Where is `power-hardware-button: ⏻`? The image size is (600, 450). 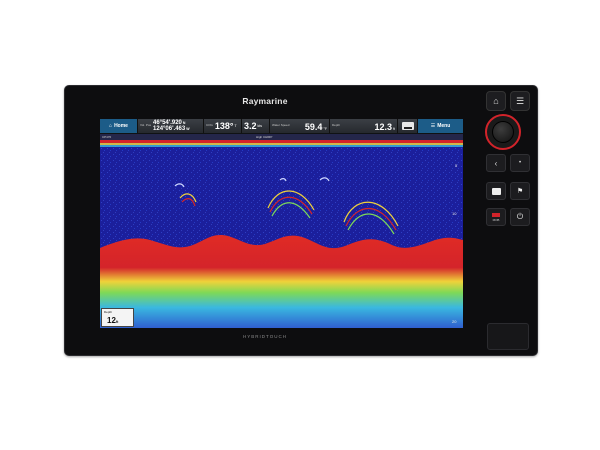 power-hardware-button: ⏻ is located at coordinates (520, 217).